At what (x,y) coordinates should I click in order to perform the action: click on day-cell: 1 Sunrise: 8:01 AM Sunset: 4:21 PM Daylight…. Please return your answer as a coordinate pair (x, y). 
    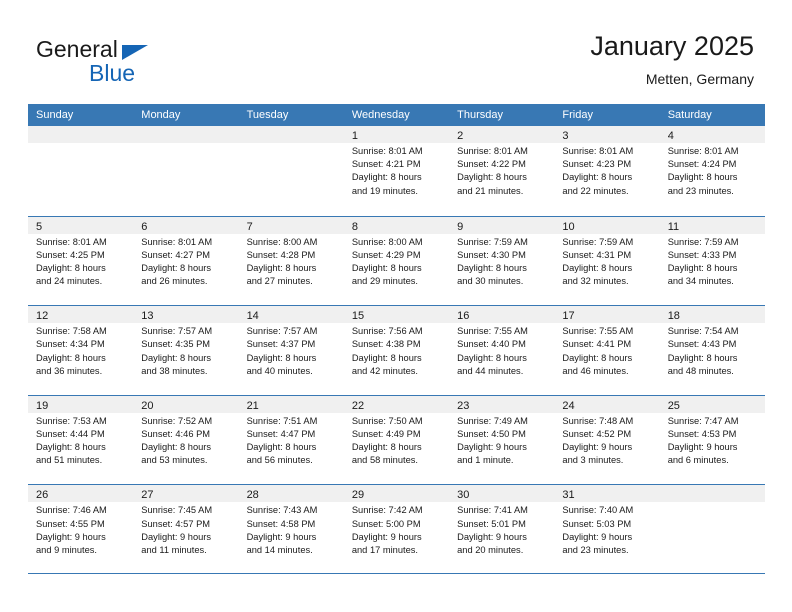
    Looking at the image, I should click on (396, 171).